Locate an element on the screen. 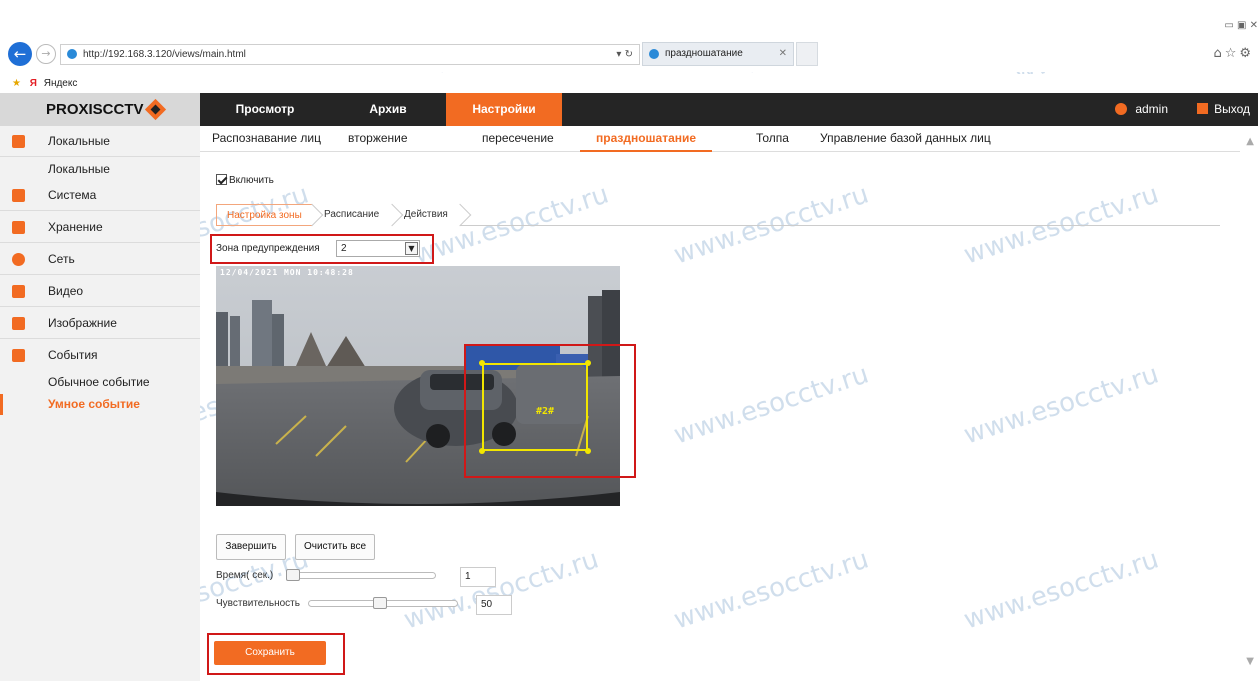 This screenshot has height=681, width=1258. monitor-icon is located at coordinates (18, 141).